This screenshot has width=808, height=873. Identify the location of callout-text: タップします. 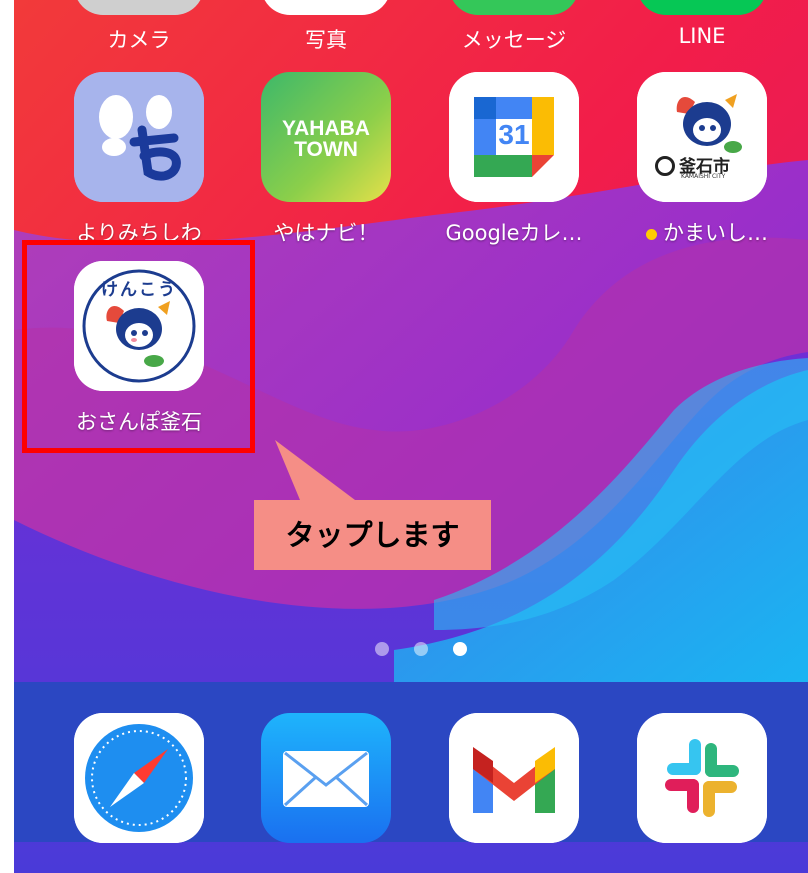
(372, 535).